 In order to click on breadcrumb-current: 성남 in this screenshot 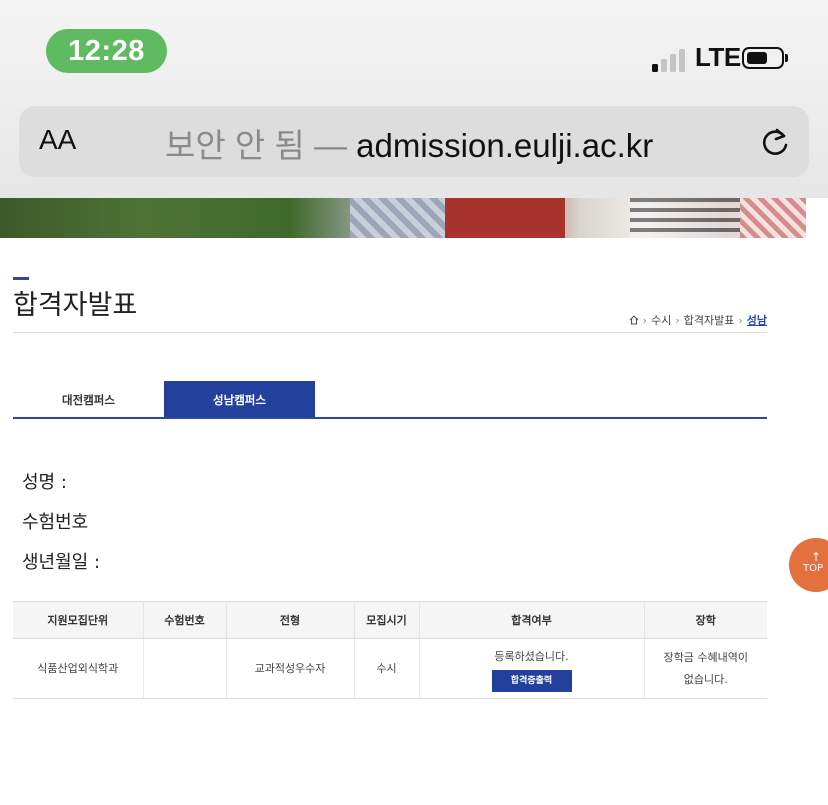, I will do `click(757, 320)`.